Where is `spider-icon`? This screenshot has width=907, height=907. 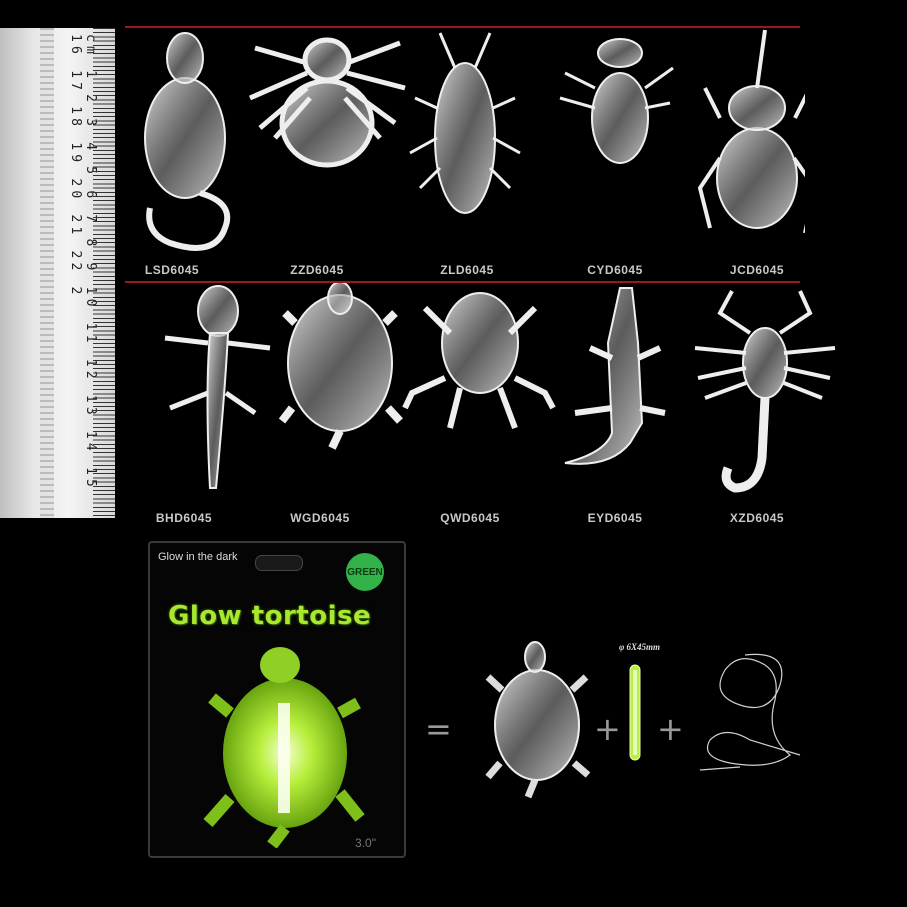 spider-icon is located at coordinates (327, 102).